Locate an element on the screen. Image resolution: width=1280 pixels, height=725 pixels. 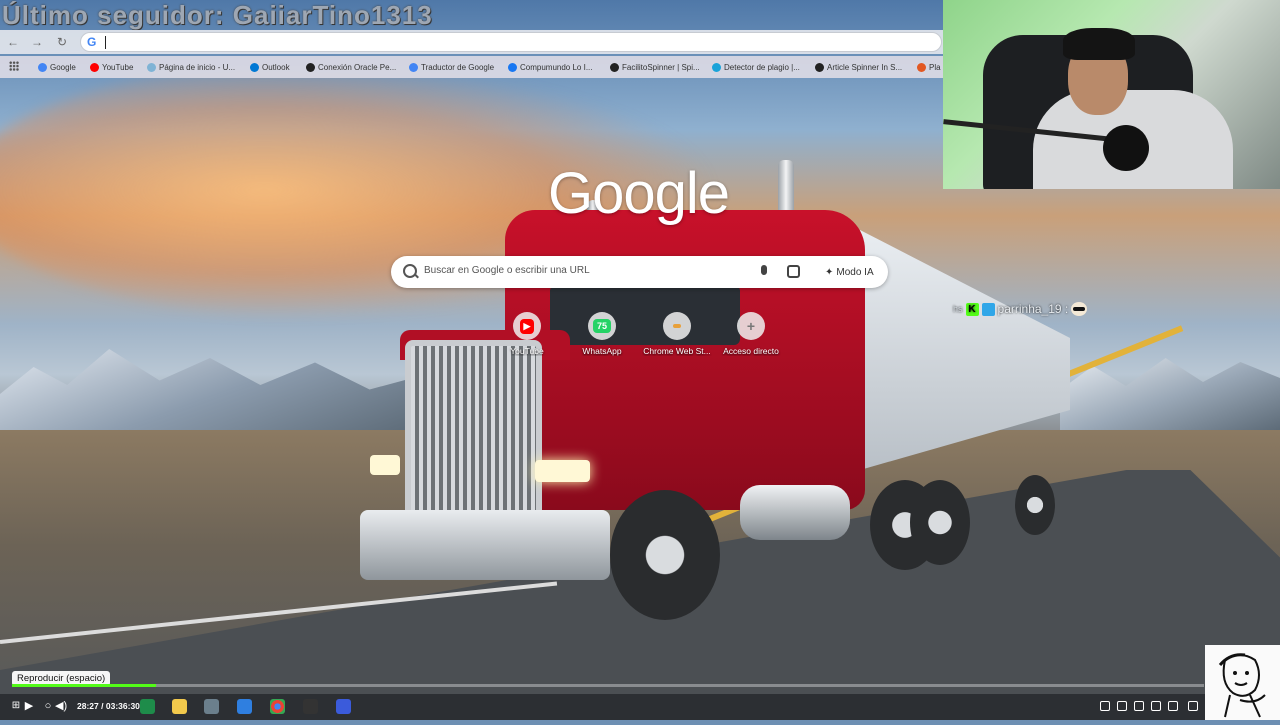
app-taskbar-icon is located at coordinates (147, 706).